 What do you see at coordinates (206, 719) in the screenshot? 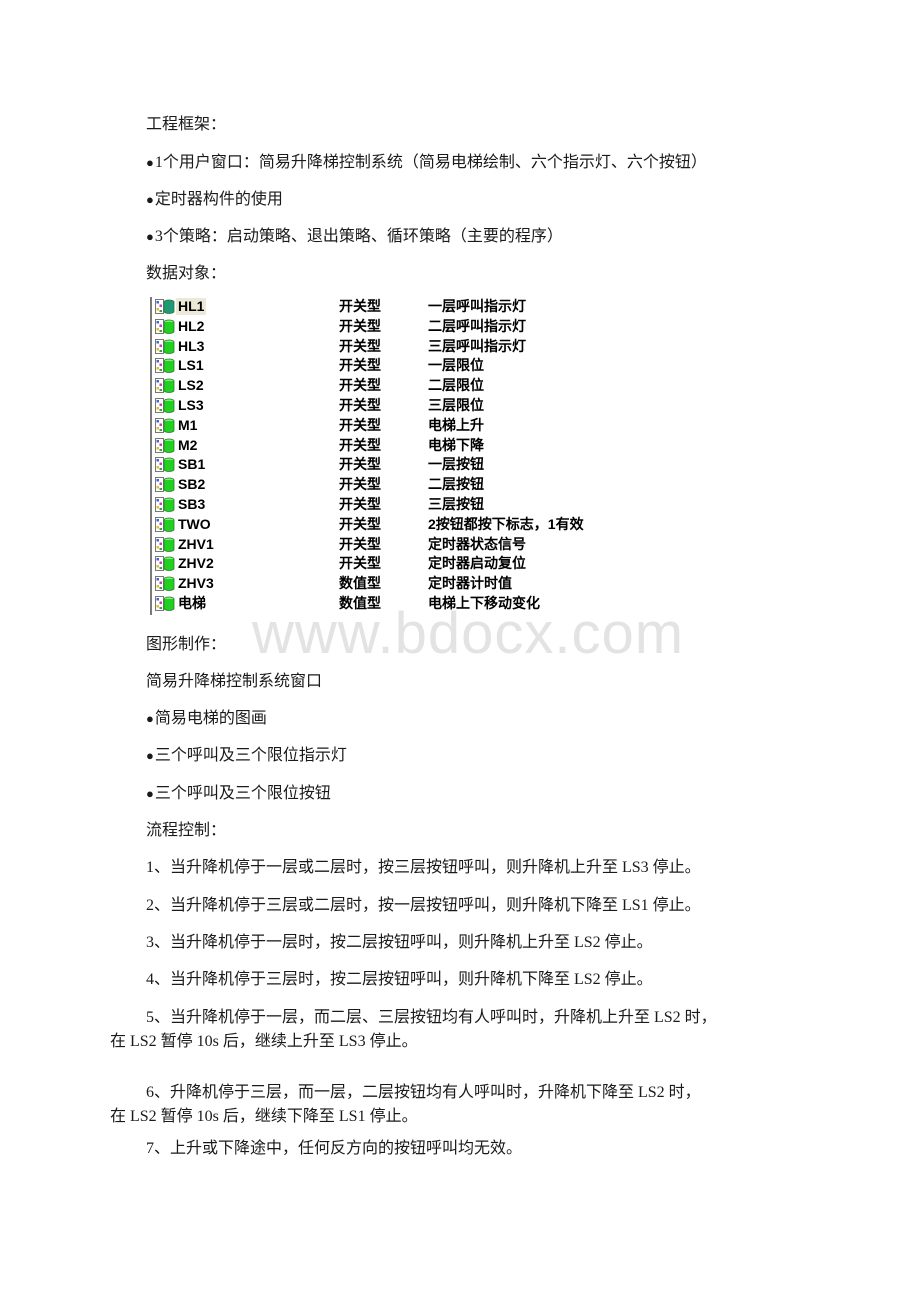
I see `graphics-bullet: 简易电梯的图画` at bounding box center [206, 719].